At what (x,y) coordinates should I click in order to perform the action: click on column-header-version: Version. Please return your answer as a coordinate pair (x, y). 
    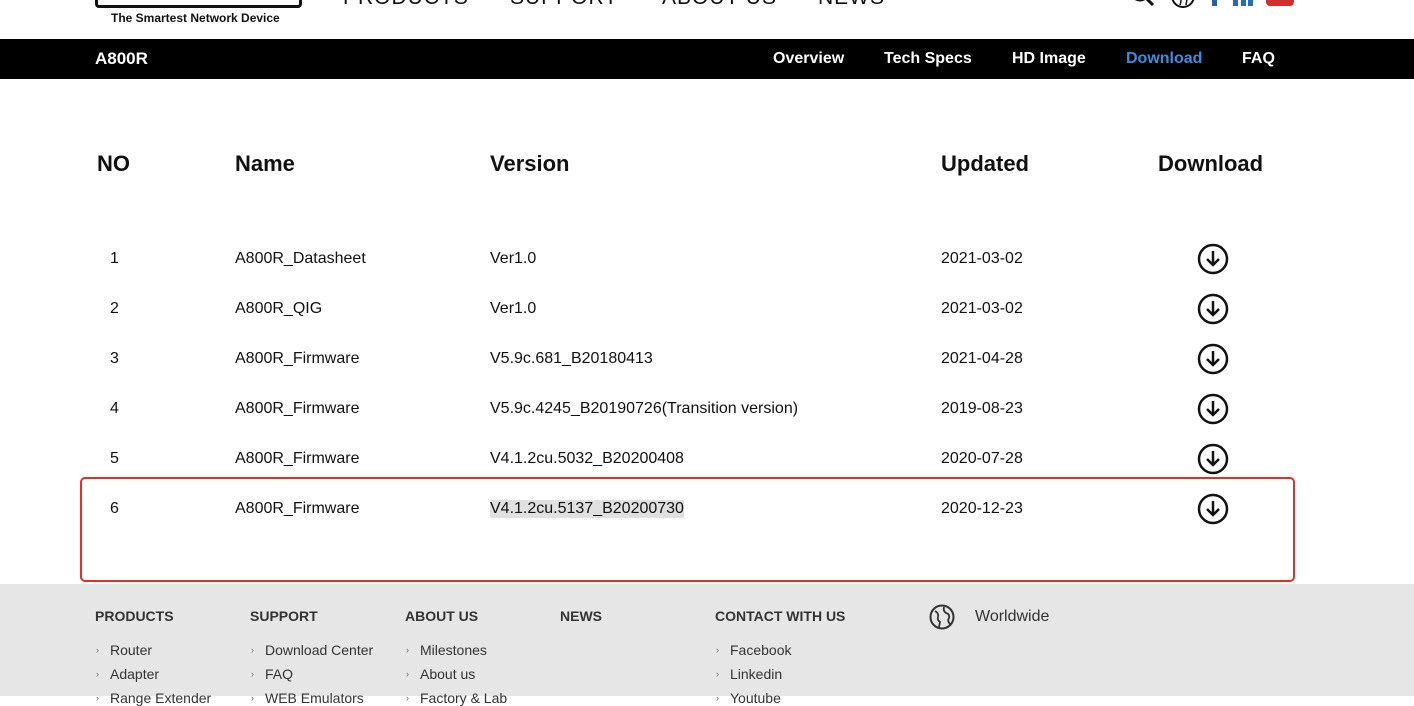
    Looking at the image, I should click on (530, 163).